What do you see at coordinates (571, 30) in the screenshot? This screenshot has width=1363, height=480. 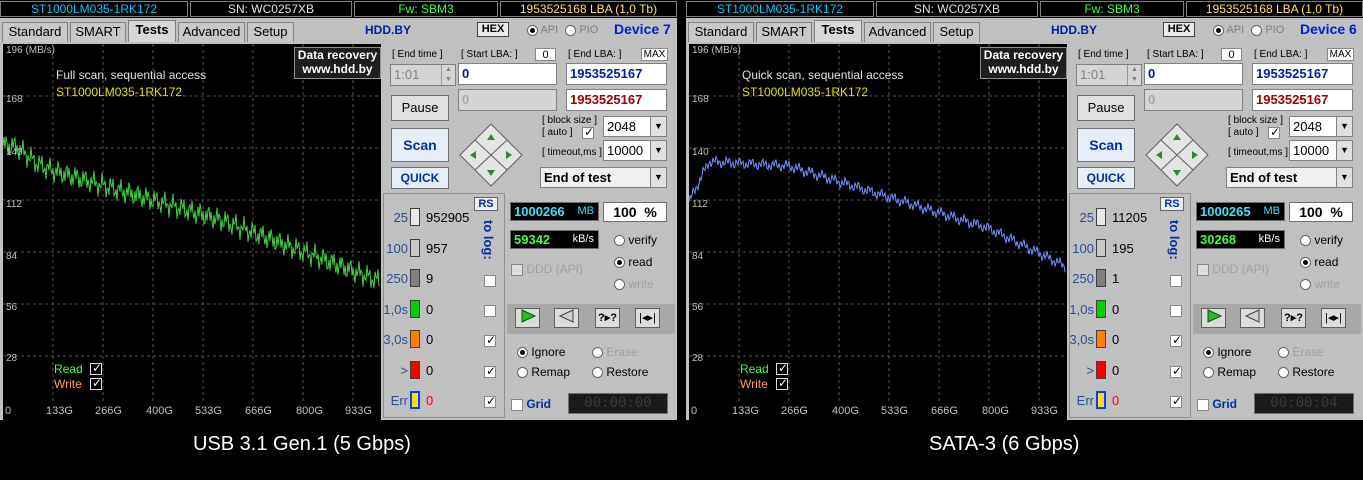 I see `pio-radio` at bounding box center [571, 30].